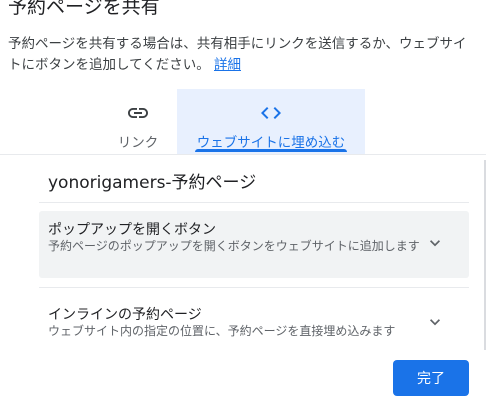 Image resolution: width=486 pixels, height=404 pixels. What do you see at coordinates (227, 65) in the screenshot?
I see `details-link: 詳細` at bounding box center [227, 65].